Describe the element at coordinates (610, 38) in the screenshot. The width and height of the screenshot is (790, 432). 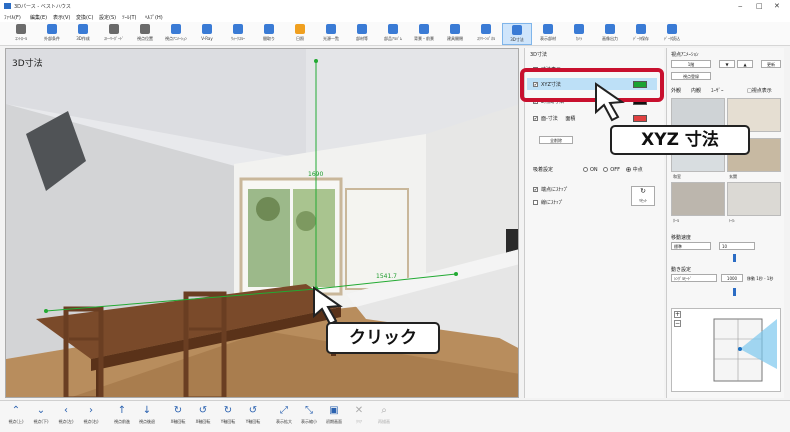
I see `ribbon-label-19: 画像出力` at that location.